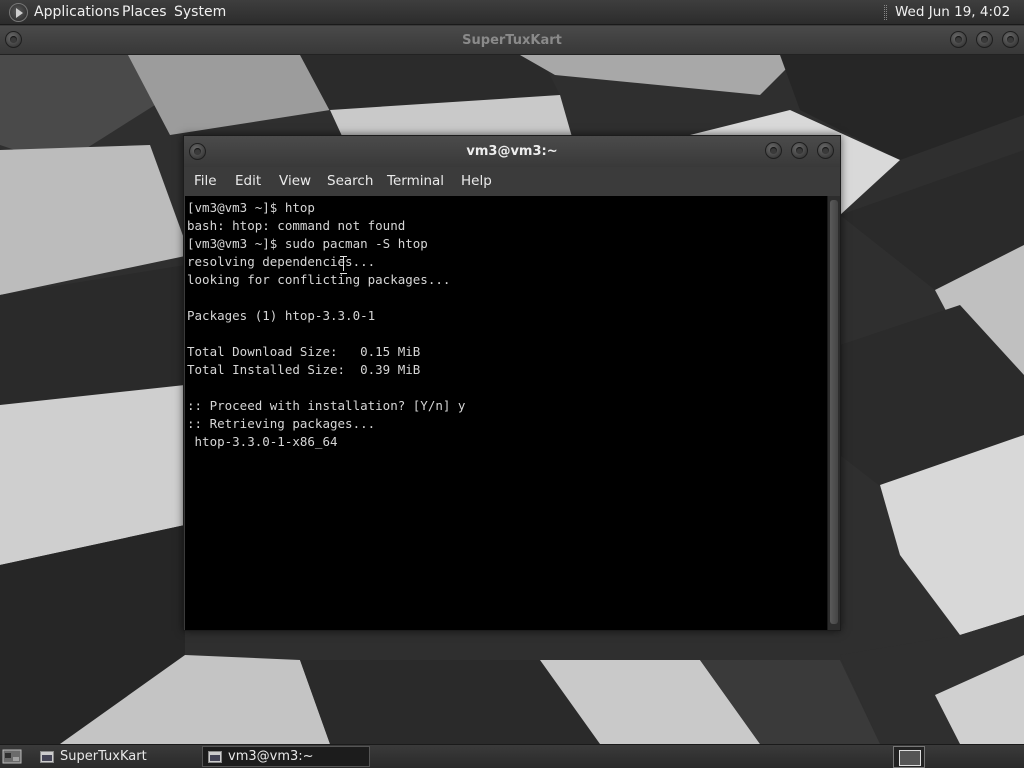 Image resolution: width=1024 pixels, height=768 pixels. I want to click on menu-help: Help, so click(476, 181).